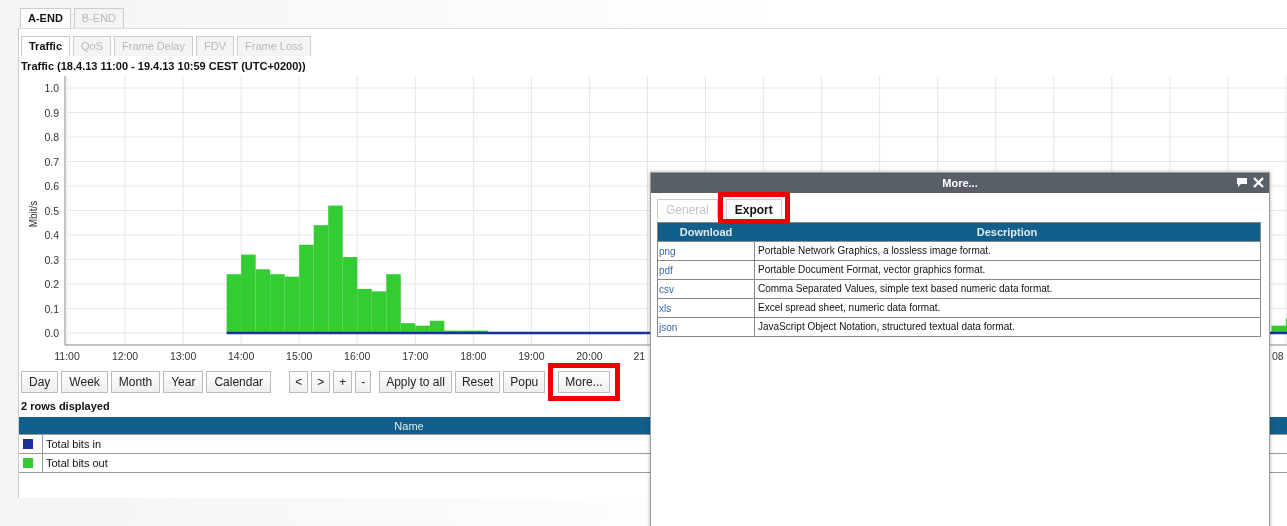 This screenshot has height=526, width=1287. What do you see at coordinates (1278, 356) in the screenshot?
I see `x-tick-label: 08` at bounding box center [1278, 356].